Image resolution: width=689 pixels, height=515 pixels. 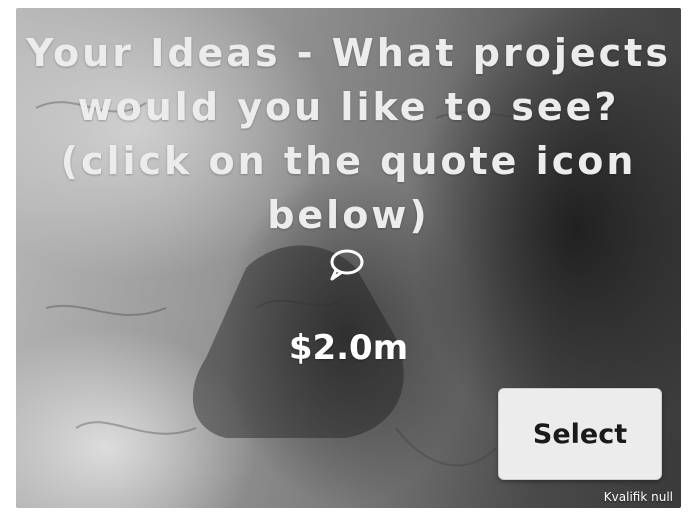 I want to click on price-value: $2.0m, so click(x=348, y=348).